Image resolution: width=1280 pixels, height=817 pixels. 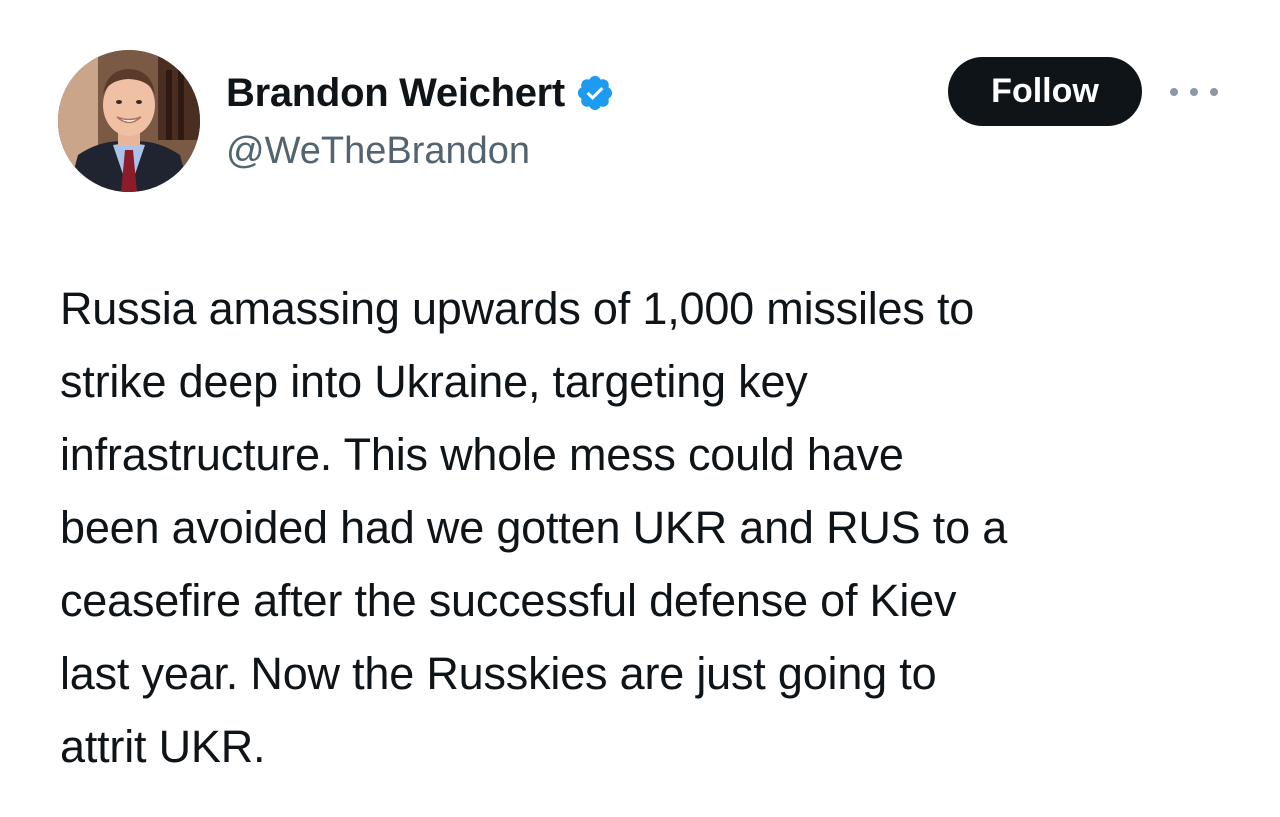 I want to click on avatar-photo, so click(x=129, y=121).